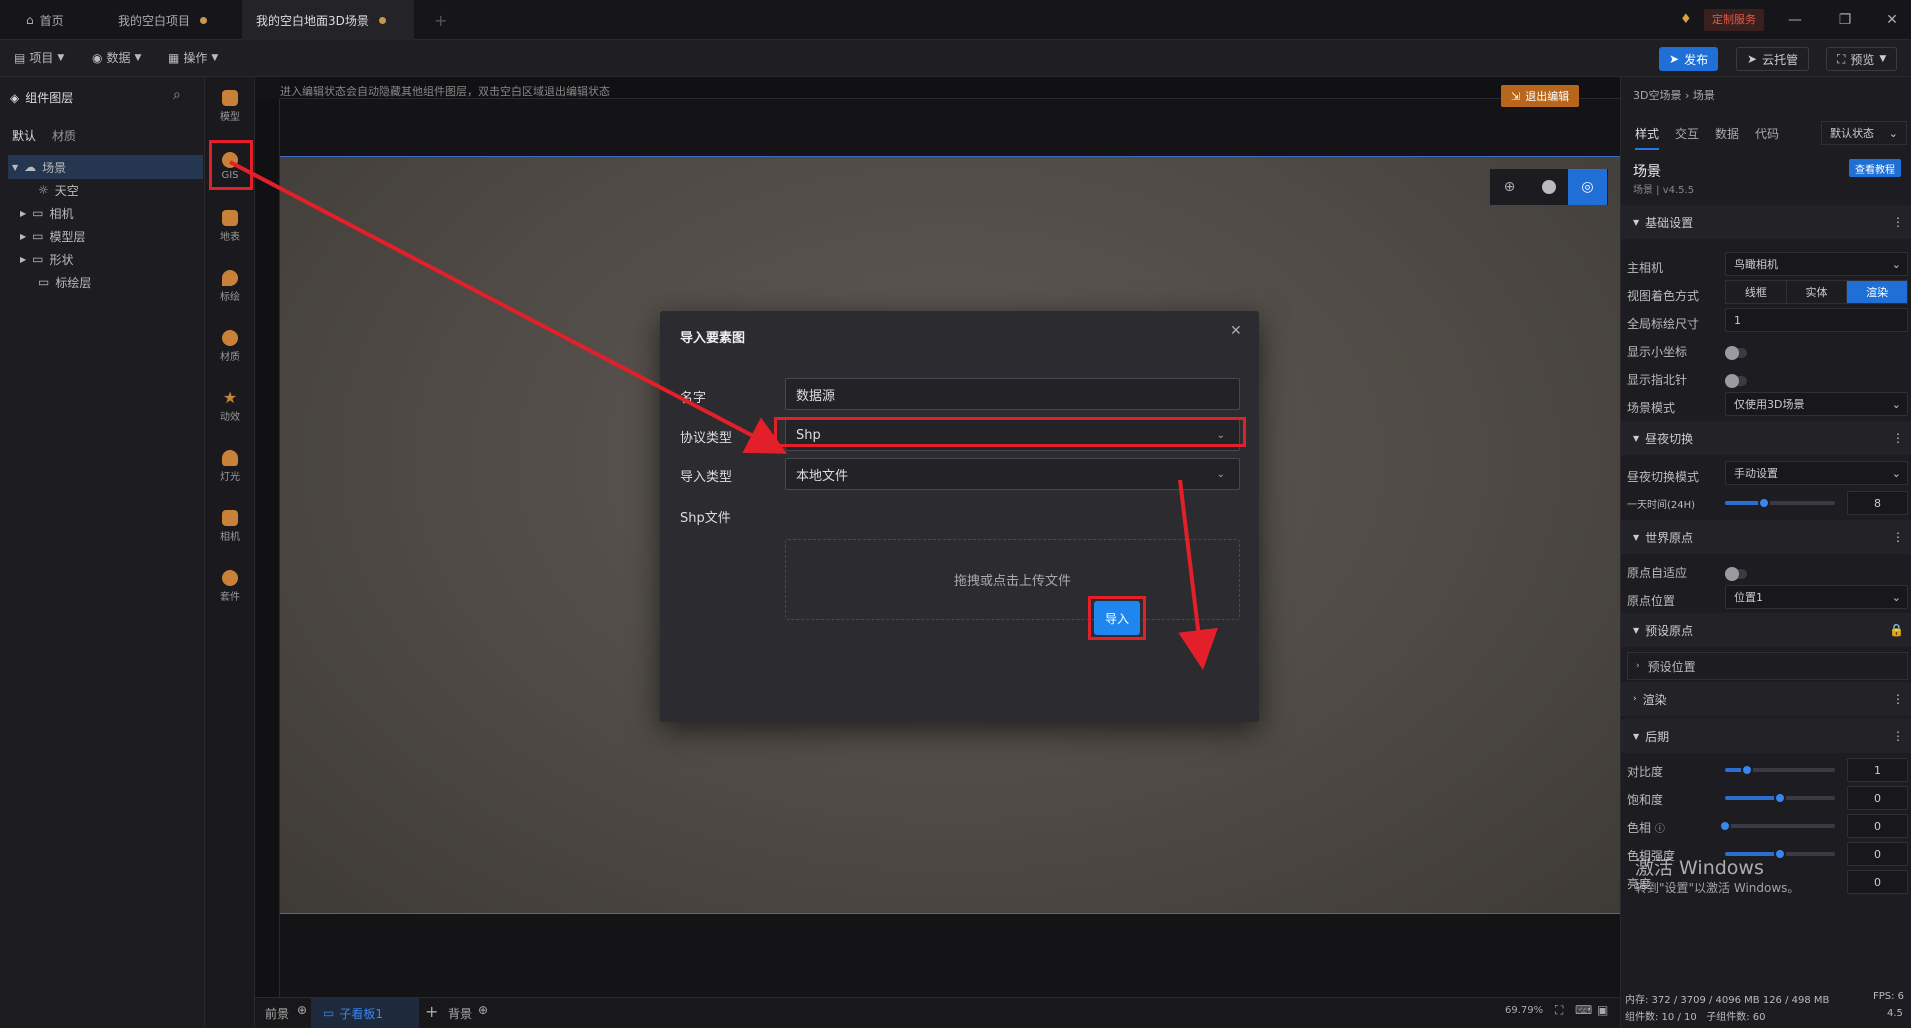 The image size is (1911, 1028). What do you see at coordinates (105, 259) in the screenshot?
I see `layer-item-shape: ▶ ▭ 形状` at bounding box center [105, 259].